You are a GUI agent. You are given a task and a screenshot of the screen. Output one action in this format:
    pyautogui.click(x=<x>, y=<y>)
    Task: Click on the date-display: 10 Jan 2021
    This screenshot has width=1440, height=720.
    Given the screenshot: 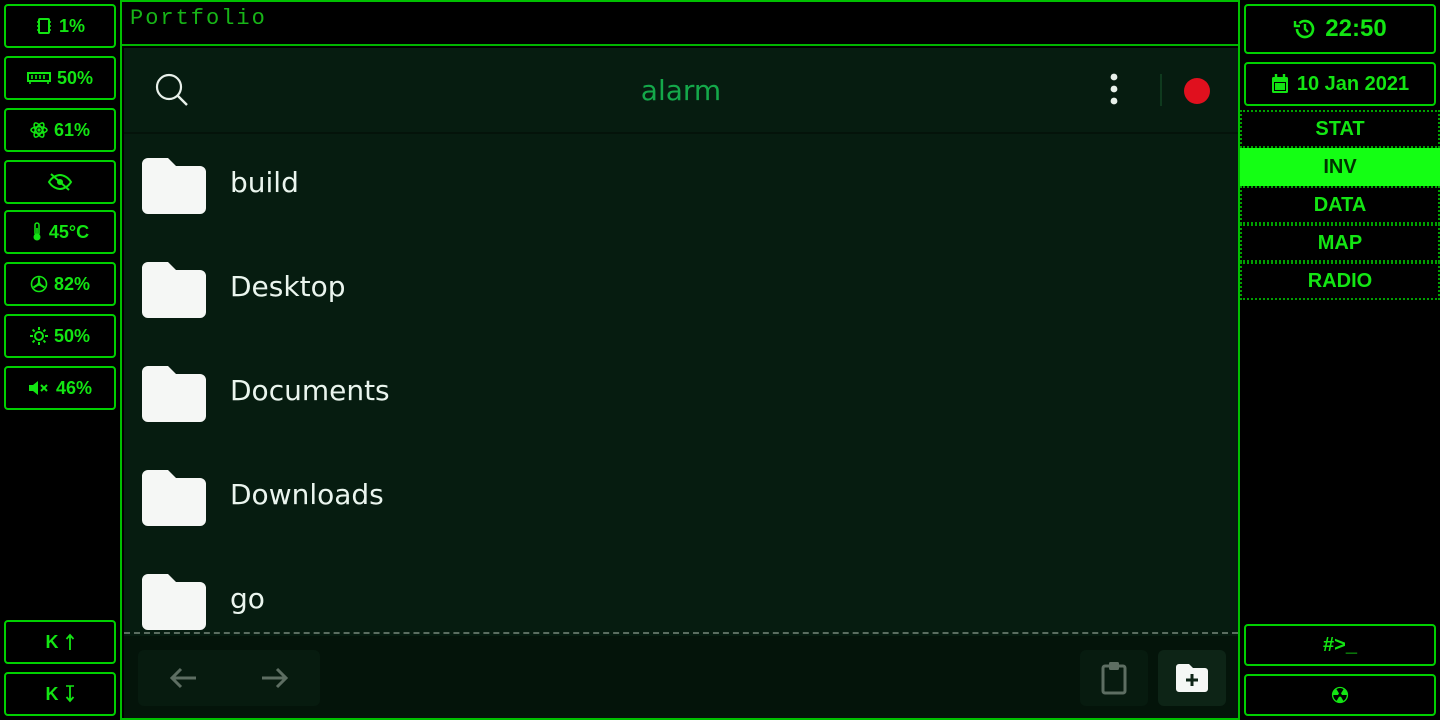 What is the action you would take?
    pyautogui.click(x=1340, y=84)
    